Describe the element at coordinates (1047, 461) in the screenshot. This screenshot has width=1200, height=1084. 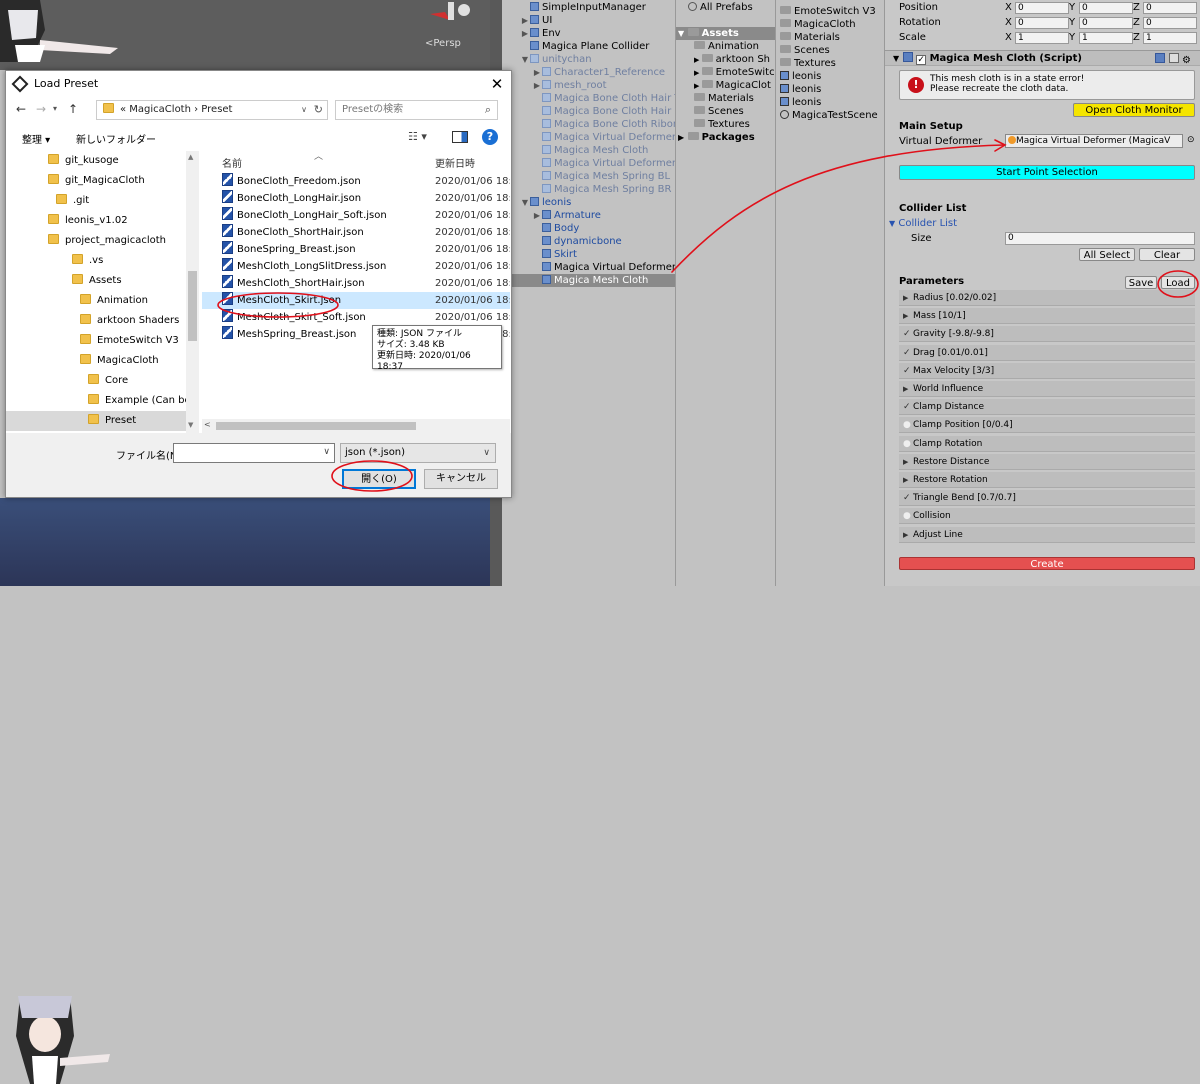
I see `parameter-foldout: ▶ Restore Distance` at that location.